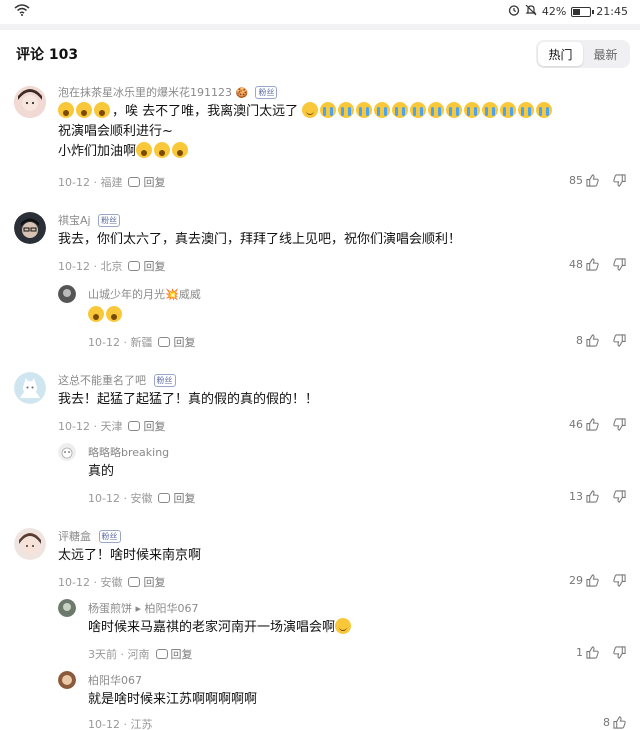 The image size is (640, 730). Describe the element at coordinates (84, 110) in the screenshot. I see `shocked-emoji-icon` at that location.